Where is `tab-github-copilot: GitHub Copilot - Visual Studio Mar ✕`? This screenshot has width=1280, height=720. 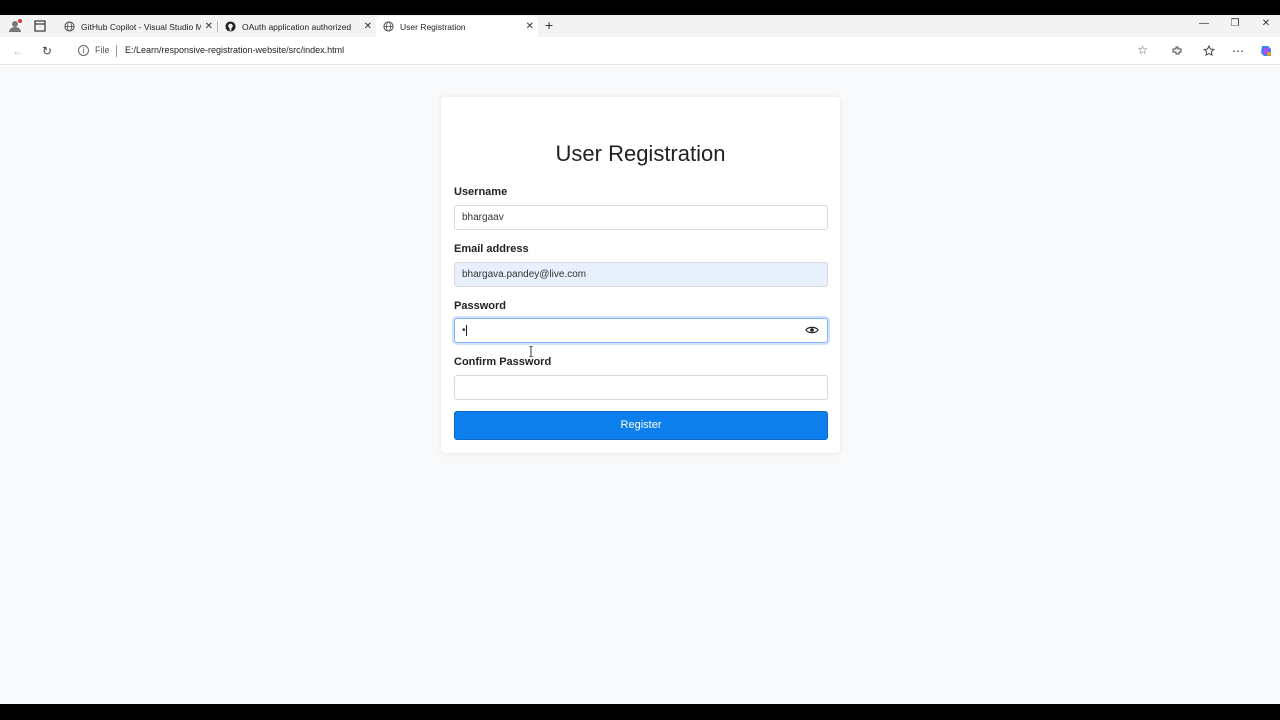 tab-github-copilot: GitHub Copilot - Visual Studio Mar ✕ is located at coordinates (137, 26).